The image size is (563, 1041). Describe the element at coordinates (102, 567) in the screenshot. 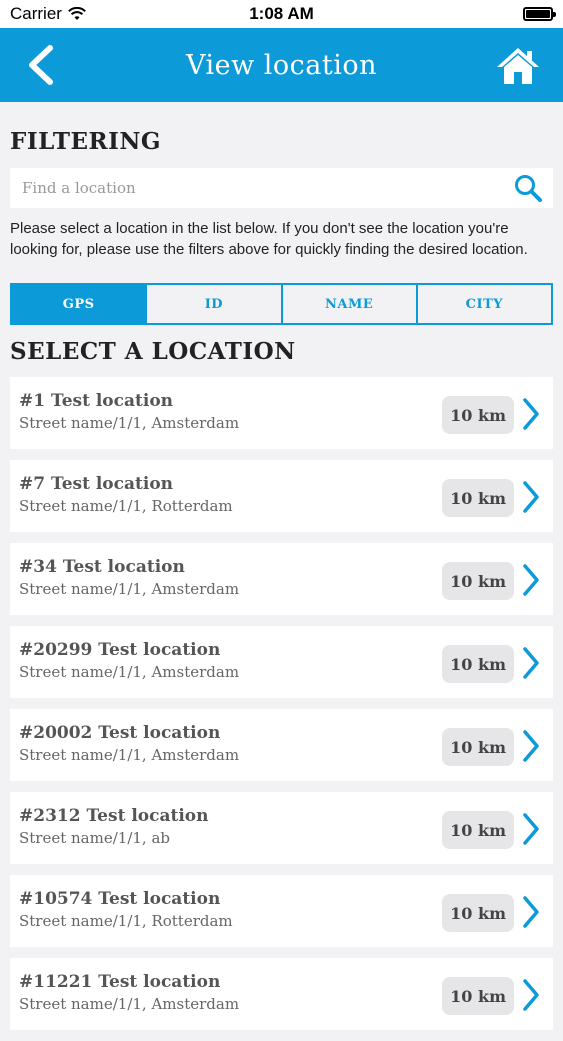

I see `location-title: #34 Test location` at that location.